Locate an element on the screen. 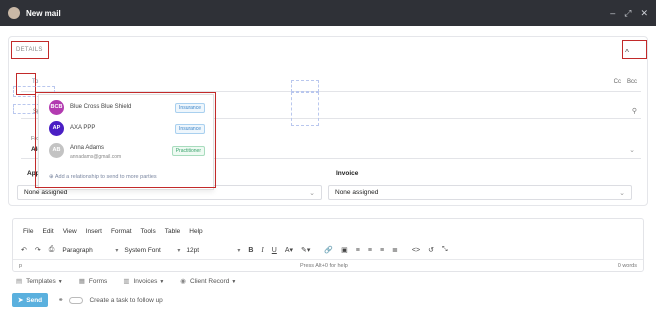 The width and height of the screenshot is (656, 312). menu-edit: Edit is located at coordinates (47, 231).